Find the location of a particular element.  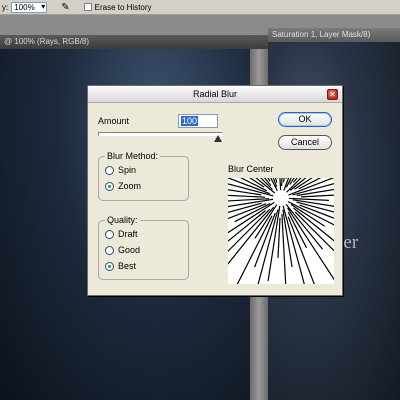

amount-input: 100 is located at coordinates (198, 121).